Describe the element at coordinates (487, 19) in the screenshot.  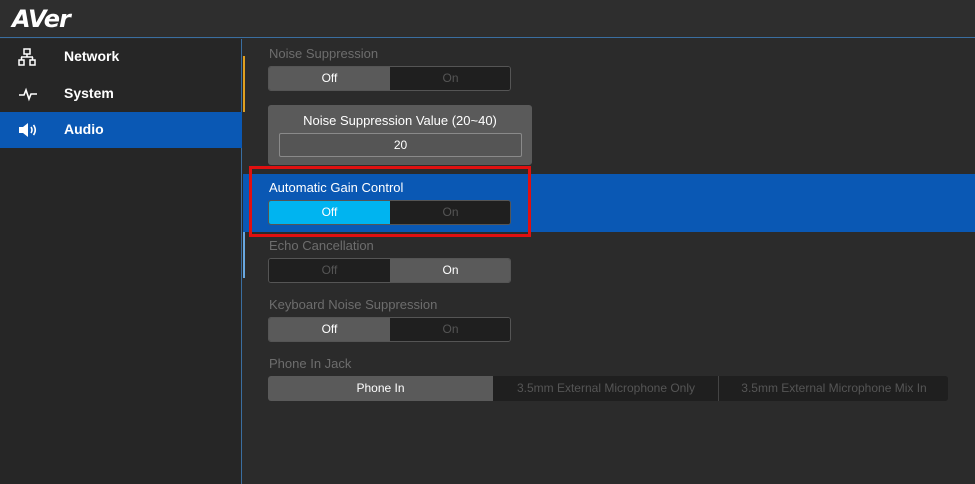
I see `top-bar: AVer` at that location.